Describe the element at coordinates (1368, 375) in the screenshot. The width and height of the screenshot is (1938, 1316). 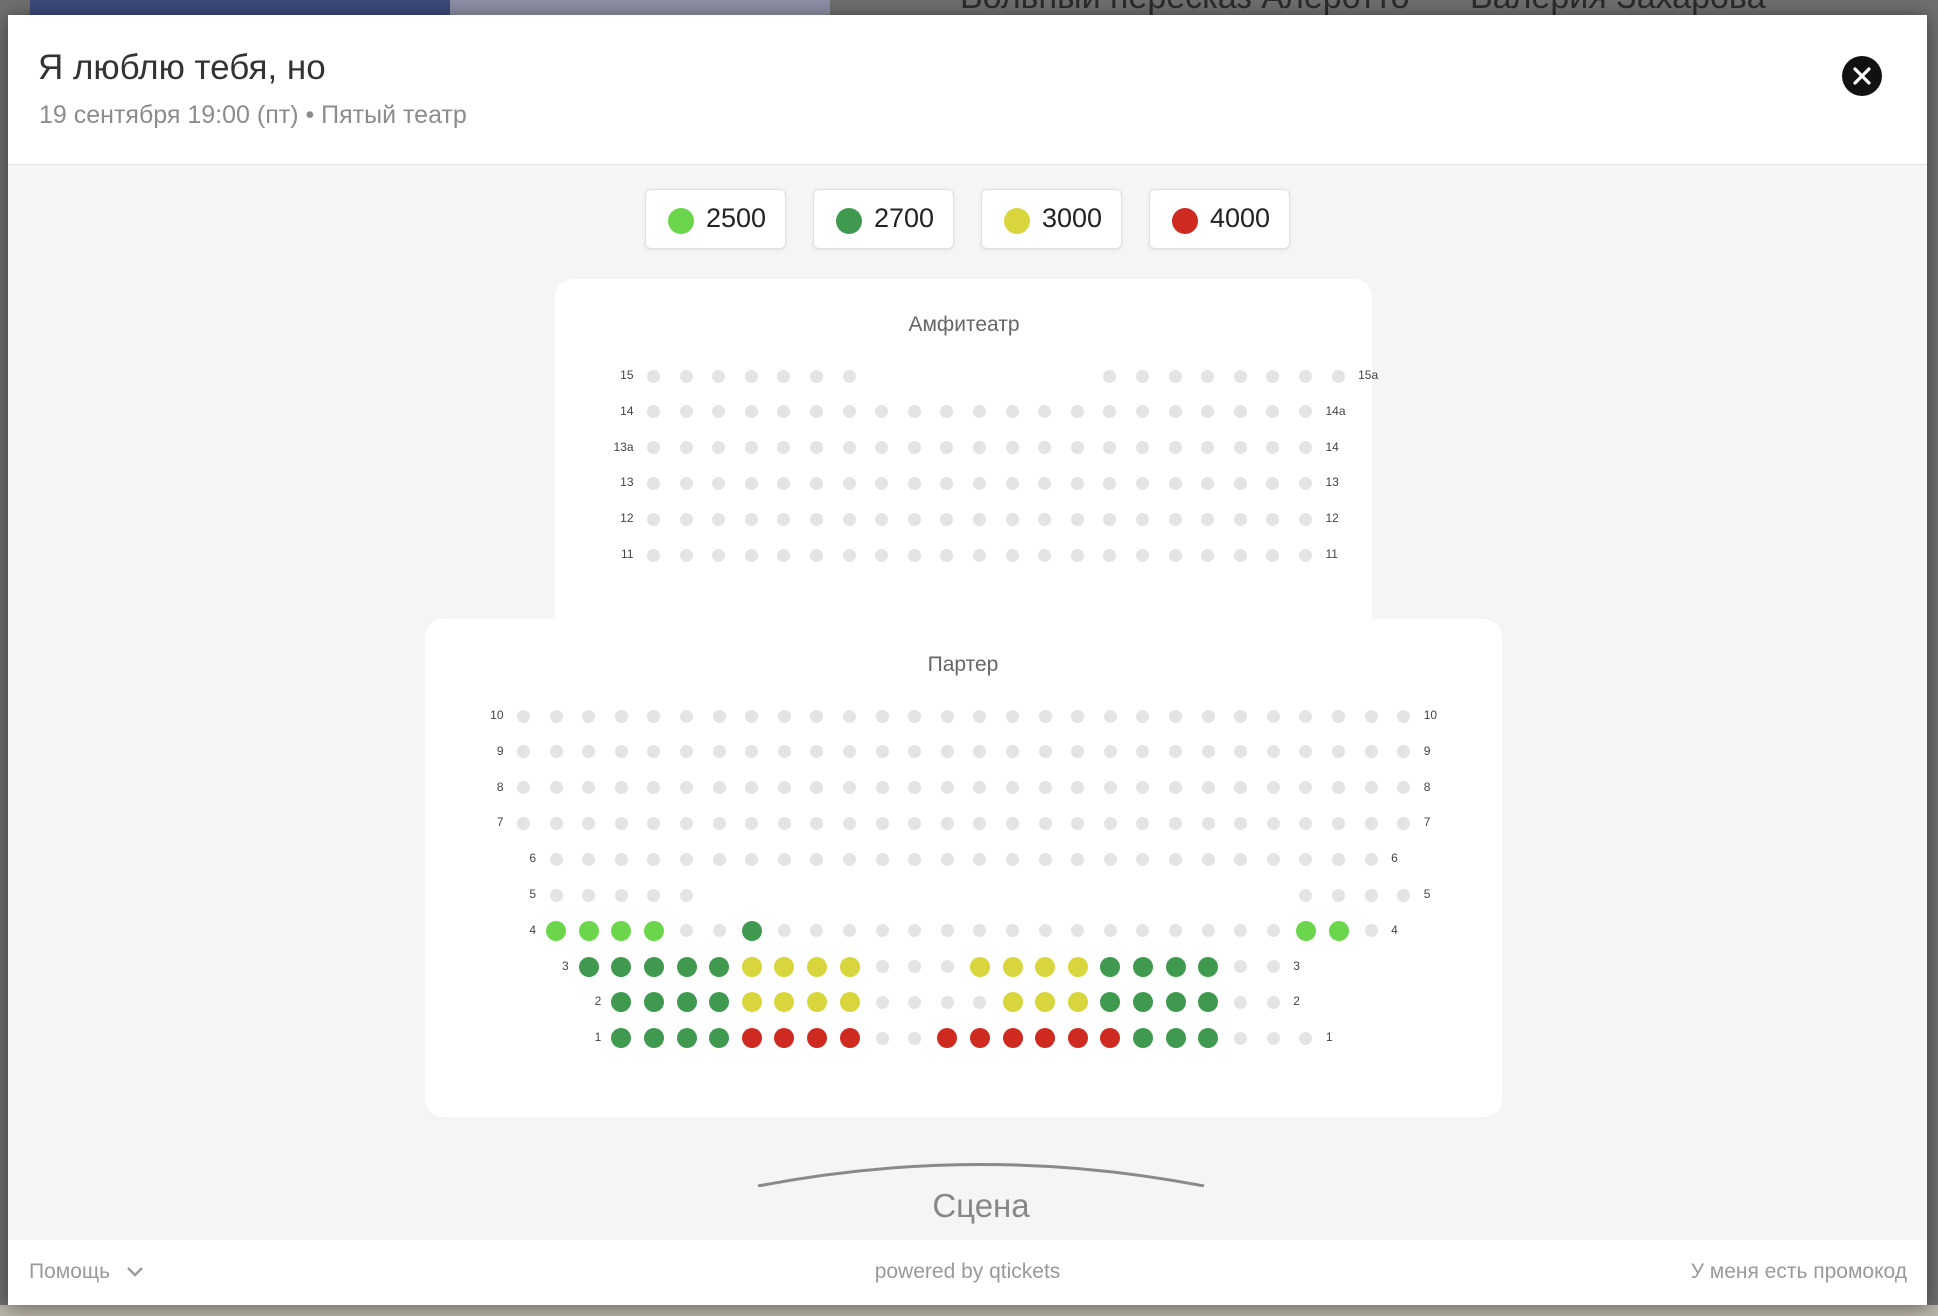
I see `row-label-right: 15а` at that location.